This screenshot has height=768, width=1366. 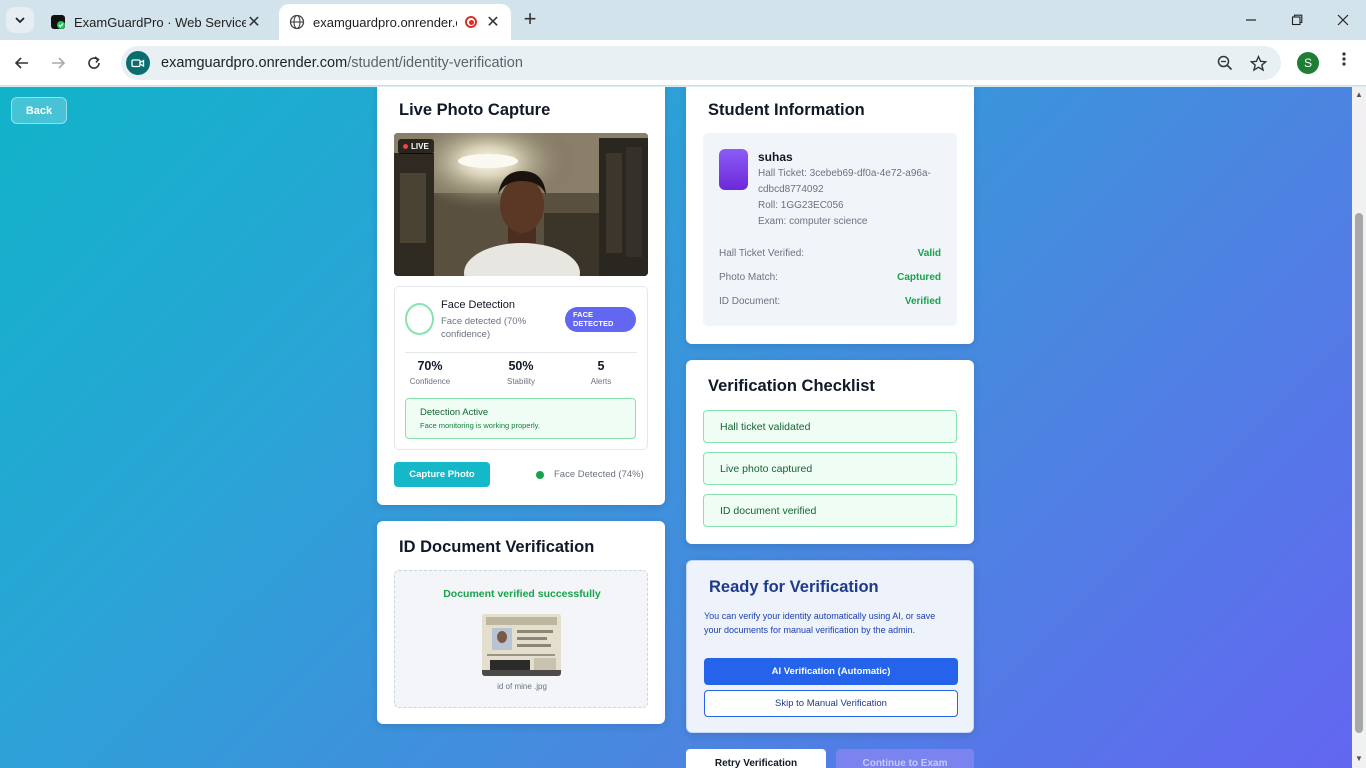 What do you see at coordinates (733, 169) in the screenshot?
I see `student-avatar` at bounding box center [733, 169].